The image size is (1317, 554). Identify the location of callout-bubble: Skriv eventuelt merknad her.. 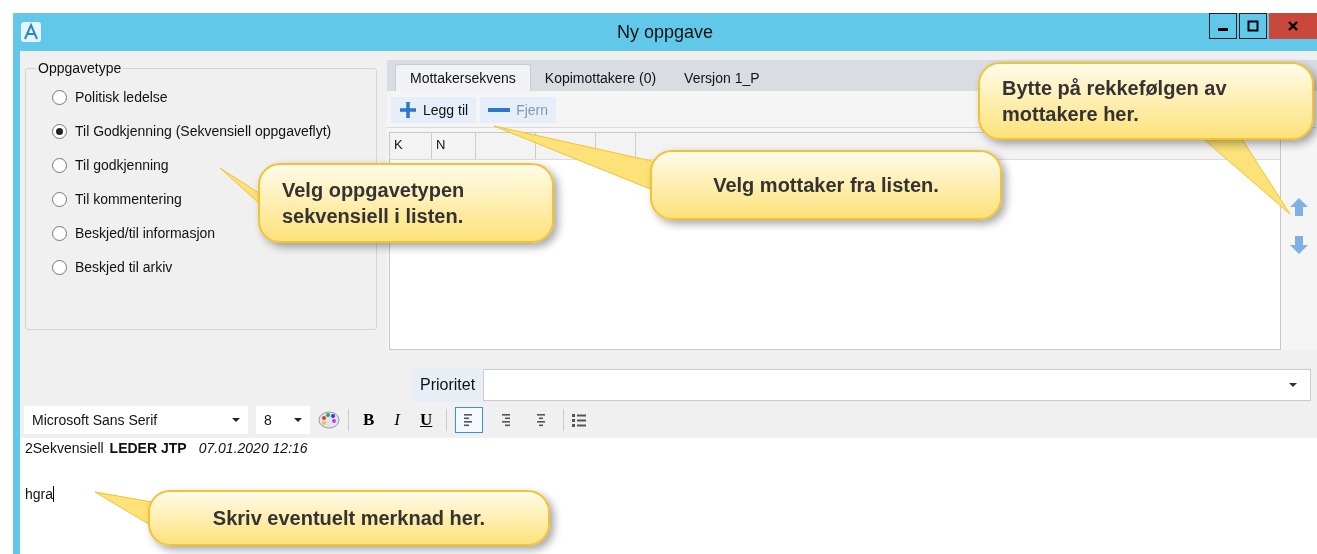
(349, 518).